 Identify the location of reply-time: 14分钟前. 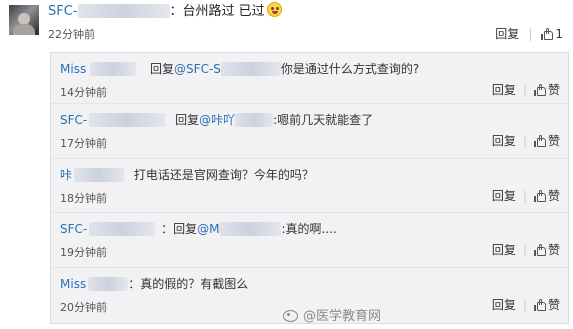
(83, 92).